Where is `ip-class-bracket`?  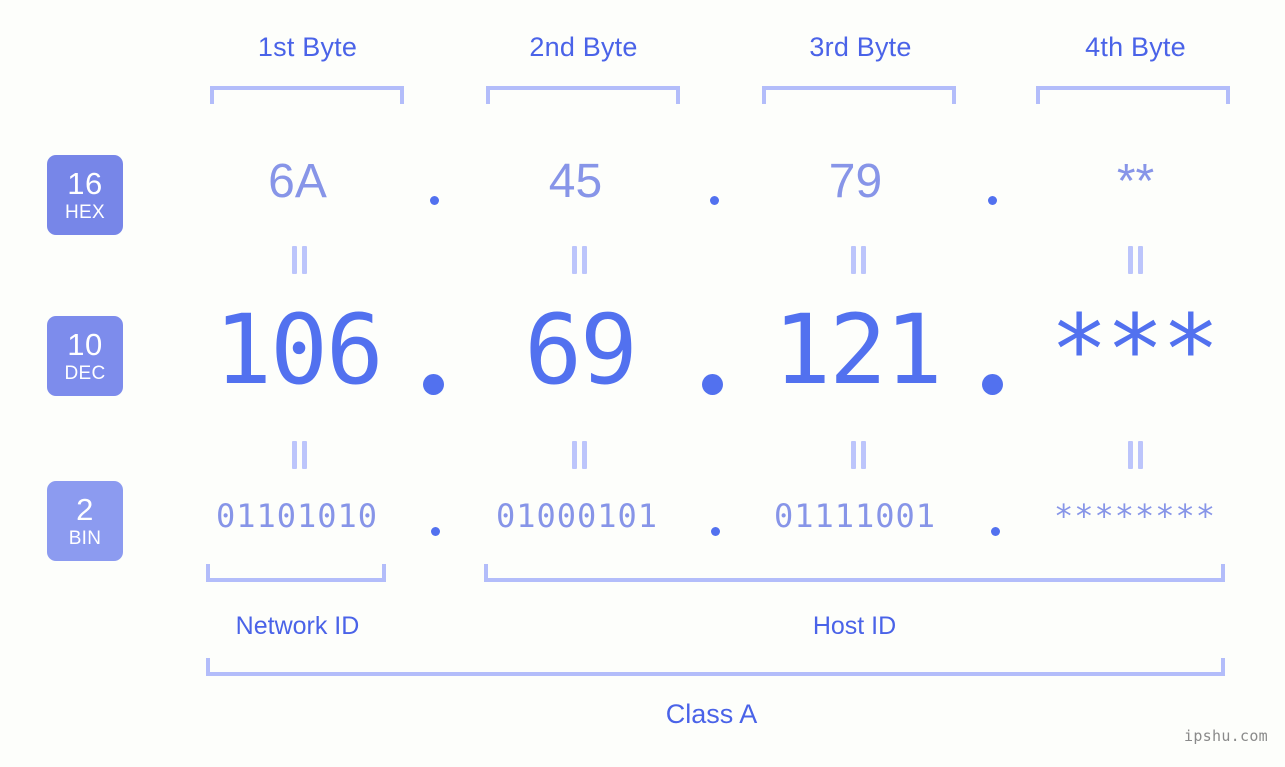 ip-class-bracket is located at coordinates (715, 667).